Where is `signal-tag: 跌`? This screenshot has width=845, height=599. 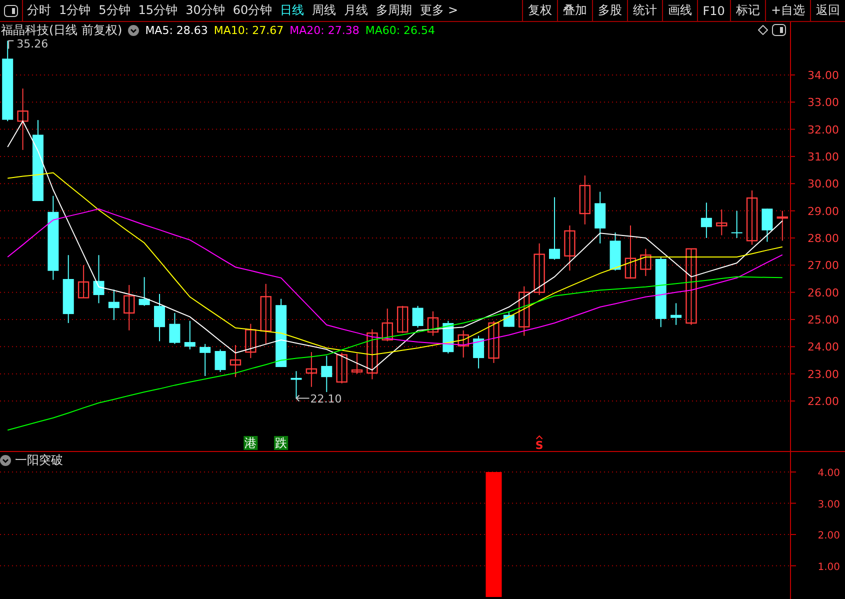 signal-tag: 跌 is located at coordinates (281, 443).